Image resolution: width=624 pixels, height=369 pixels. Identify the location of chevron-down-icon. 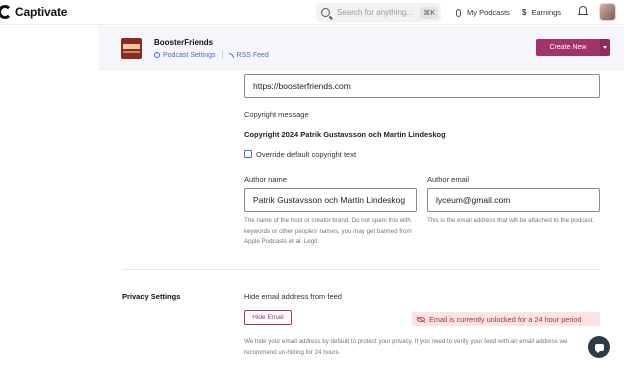
(605, 47).